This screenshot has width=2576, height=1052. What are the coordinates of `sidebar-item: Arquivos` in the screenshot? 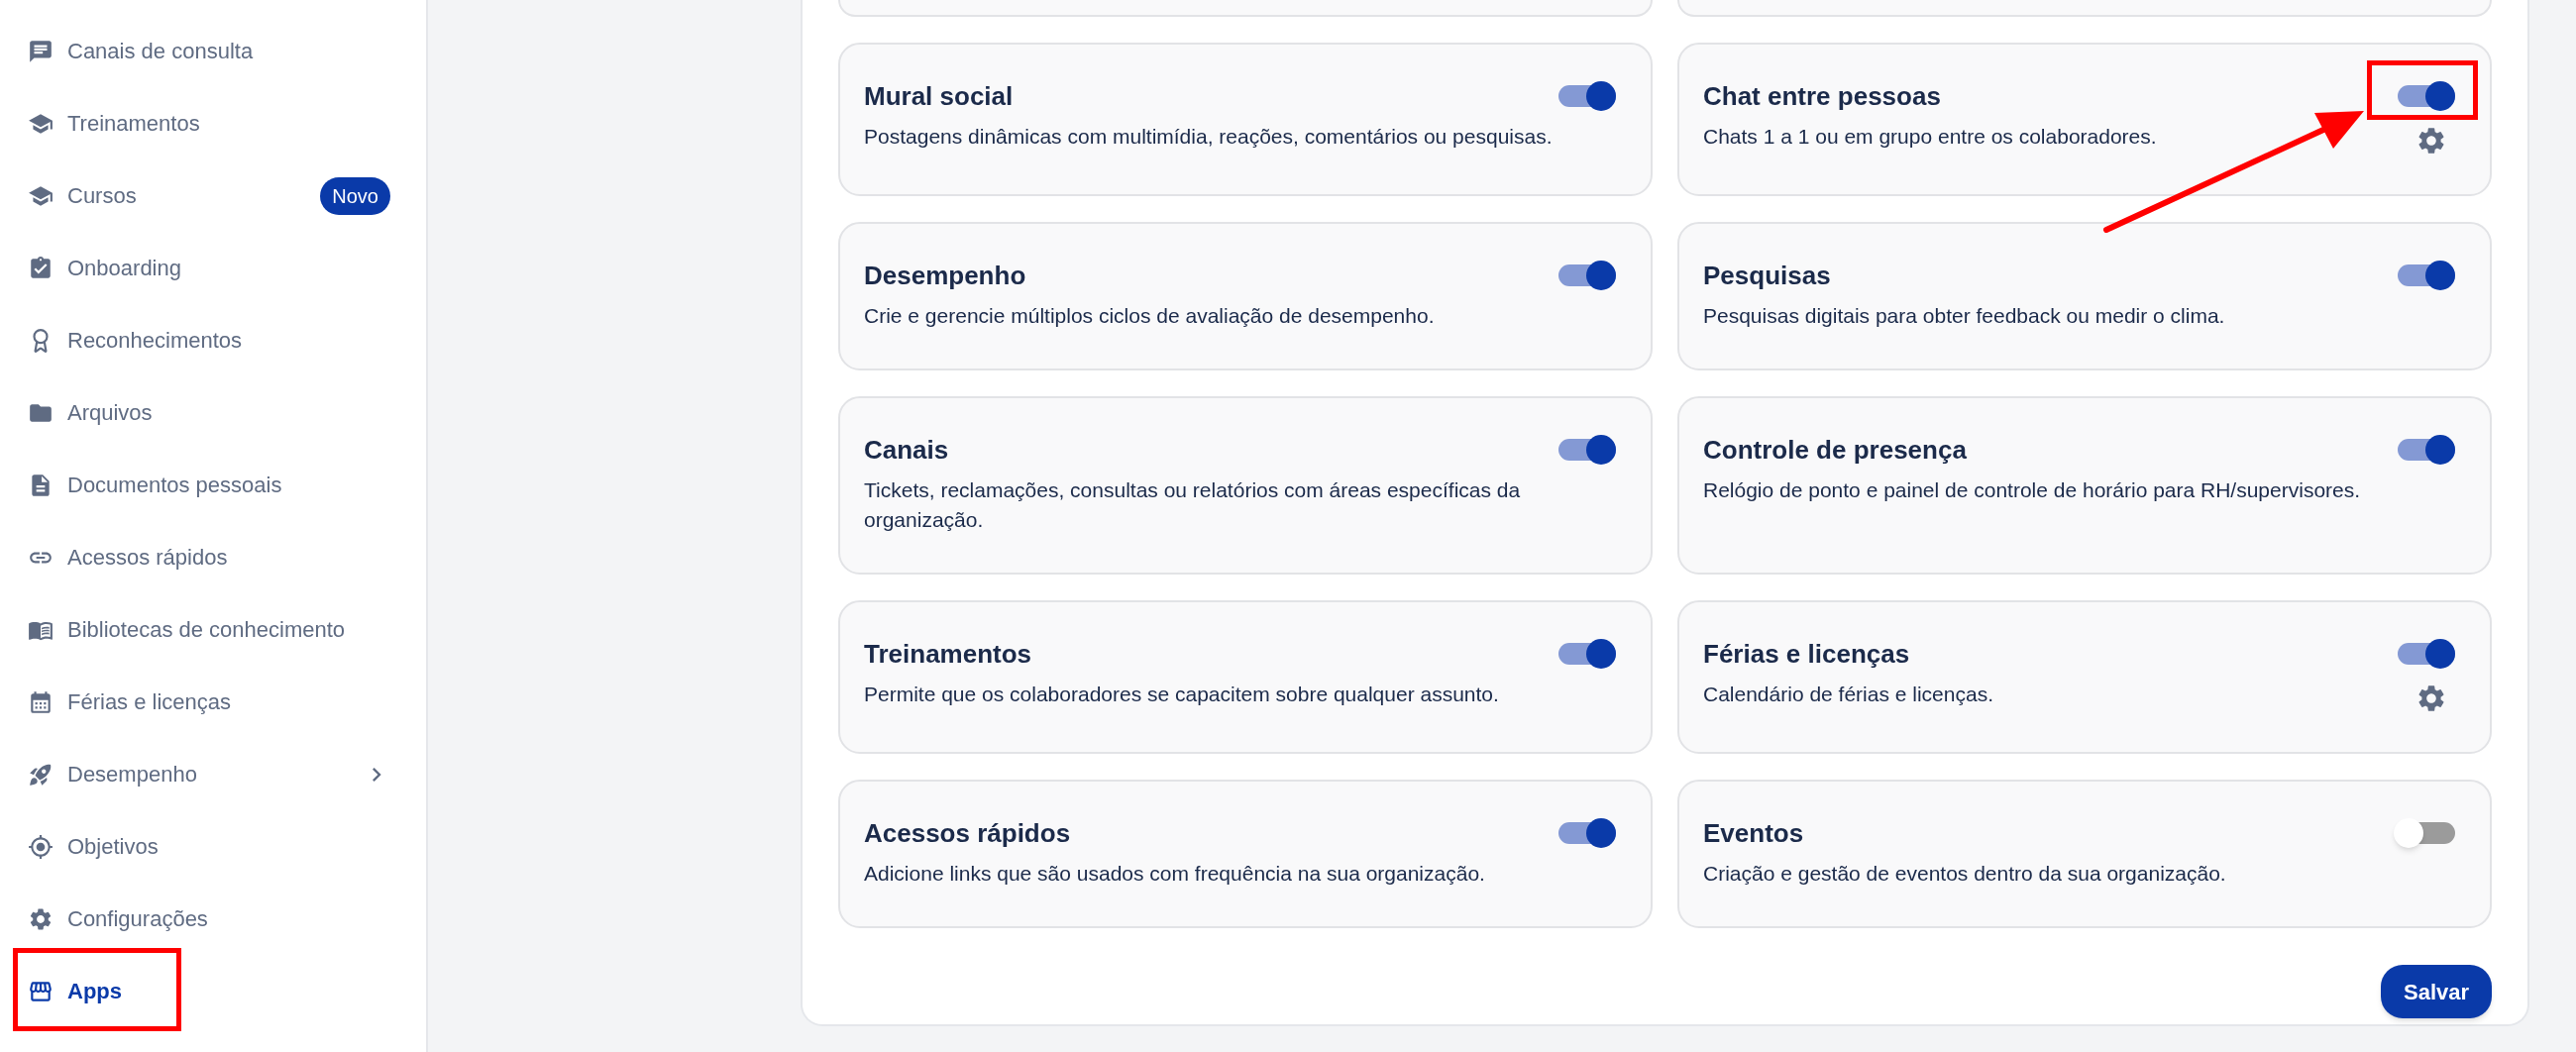 It's located at (213, 412).